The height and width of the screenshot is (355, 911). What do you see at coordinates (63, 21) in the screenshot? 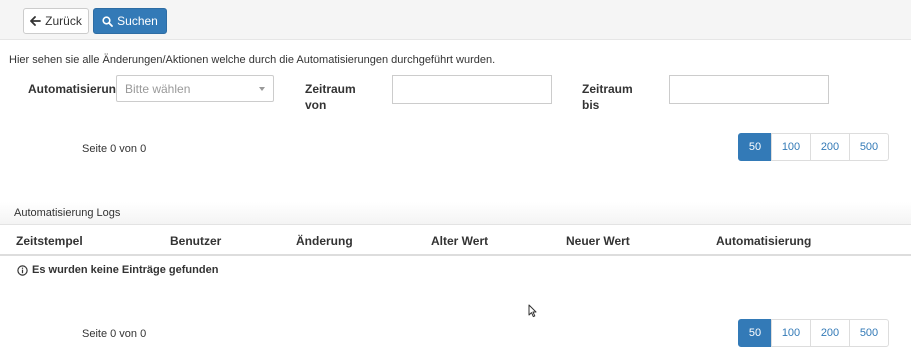
I see `back-button-label: Zurück` at bounding box center [63, 21].